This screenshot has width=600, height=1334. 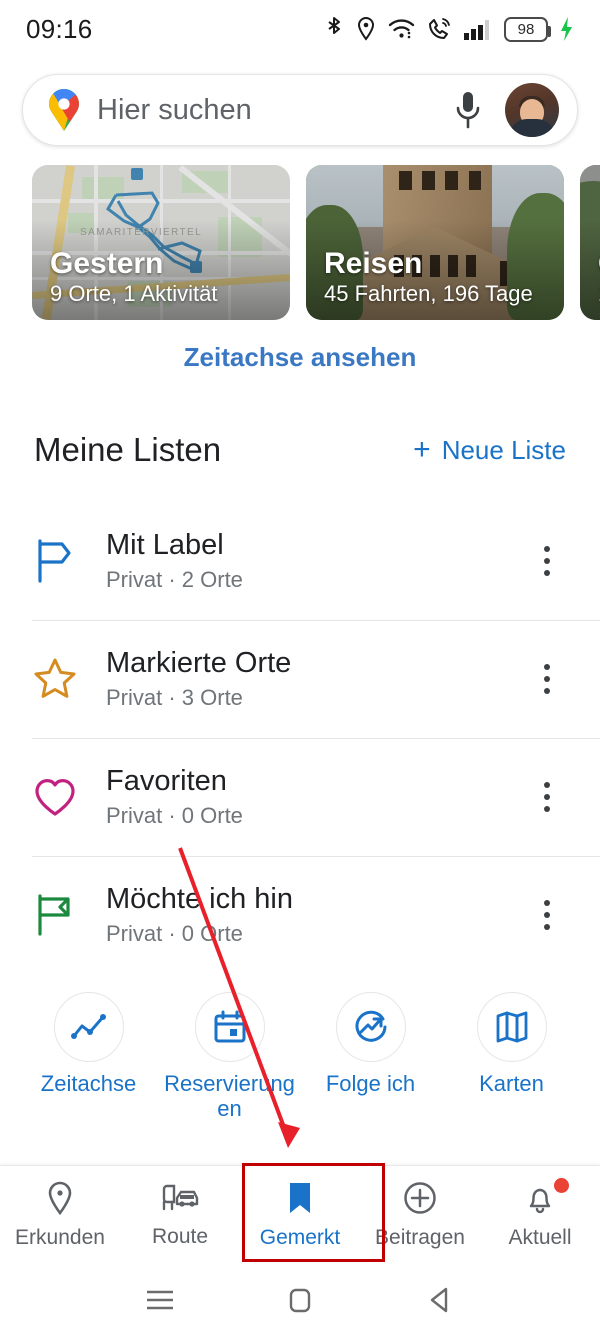 I want to click on search-input: Hier suchen, so click(x=264, y=110).